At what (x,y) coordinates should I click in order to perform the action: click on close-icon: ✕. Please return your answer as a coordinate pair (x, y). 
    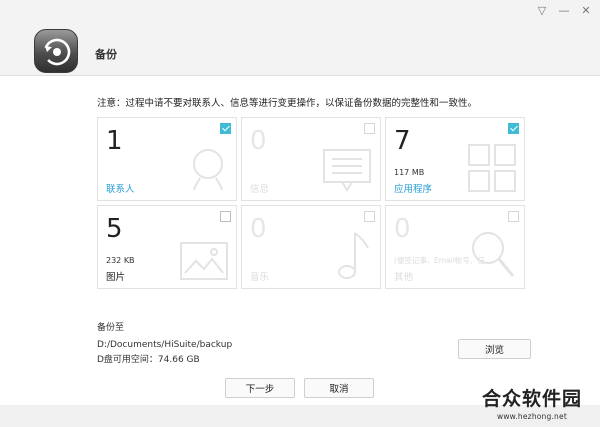
    Looking at the image, I should click on (586, 10).